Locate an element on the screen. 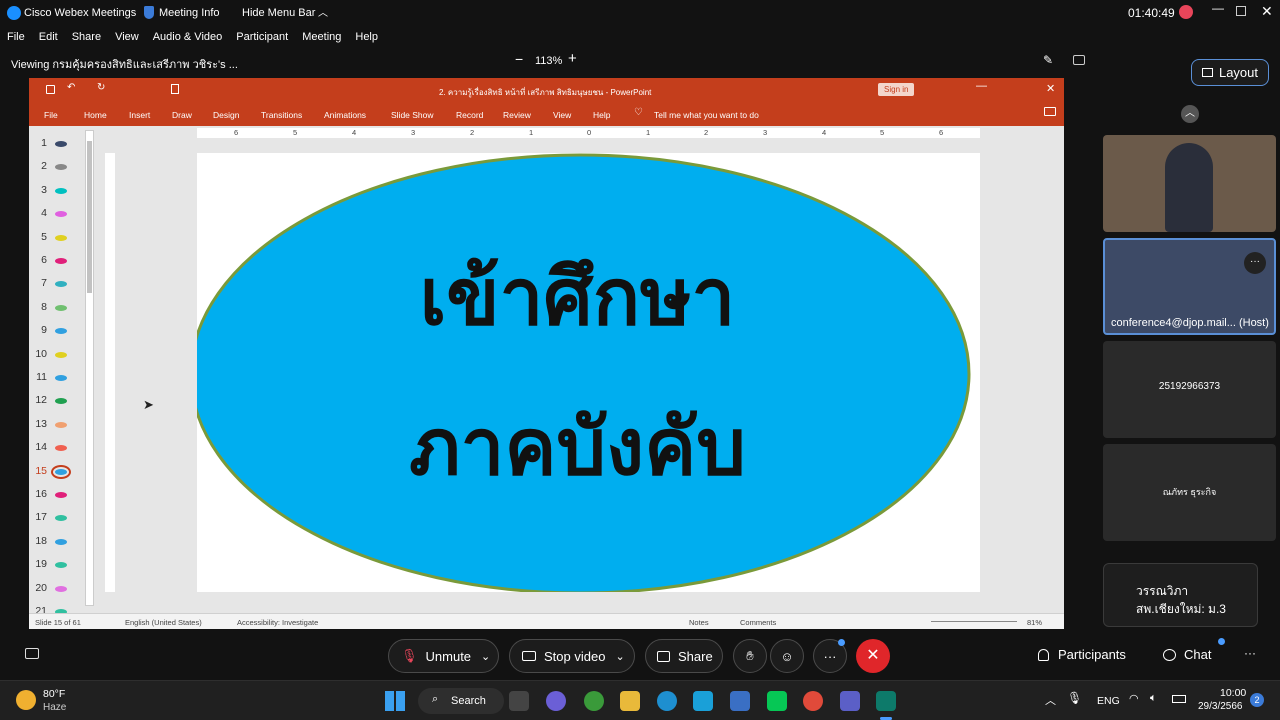  undo-icon: ↶ is located at coordinates (71, 87).